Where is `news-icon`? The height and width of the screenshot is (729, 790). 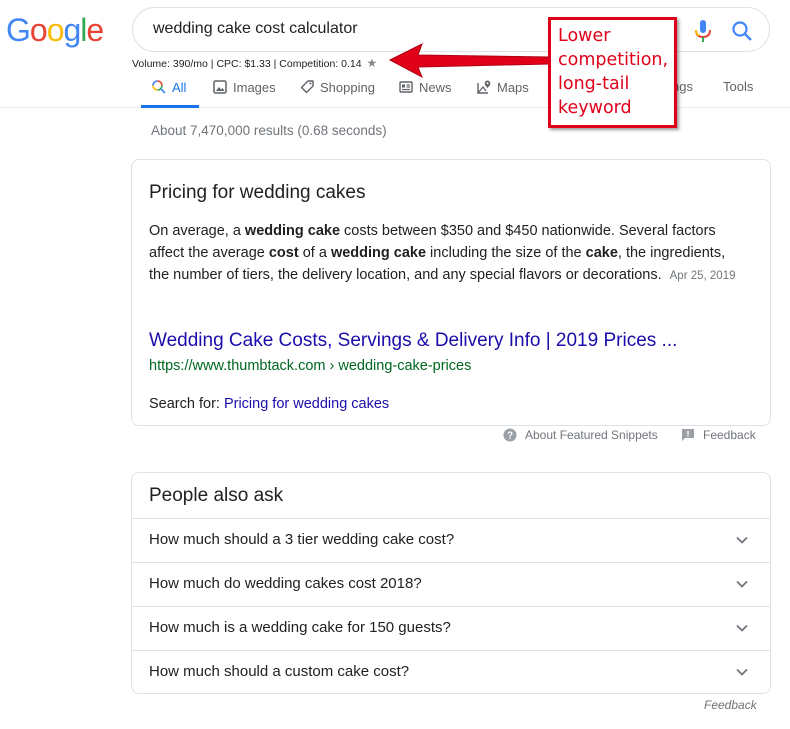
news-icon is located at coordinates (406, 87).